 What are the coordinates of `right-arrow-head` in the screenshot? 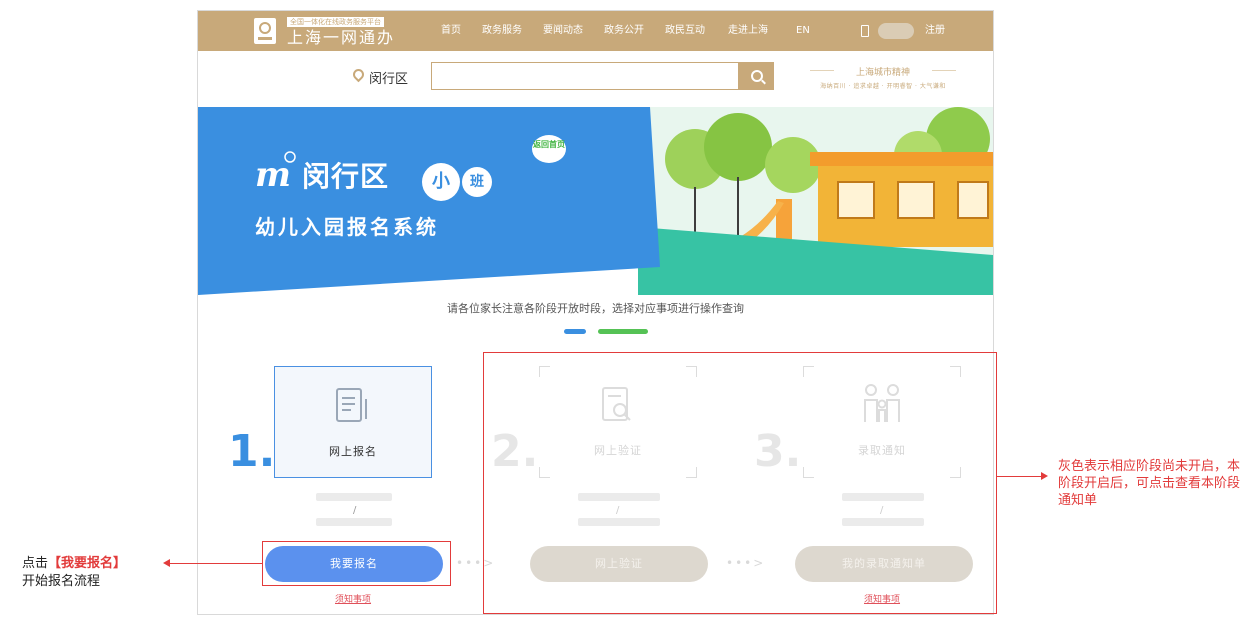 It's located at (1044, 476).